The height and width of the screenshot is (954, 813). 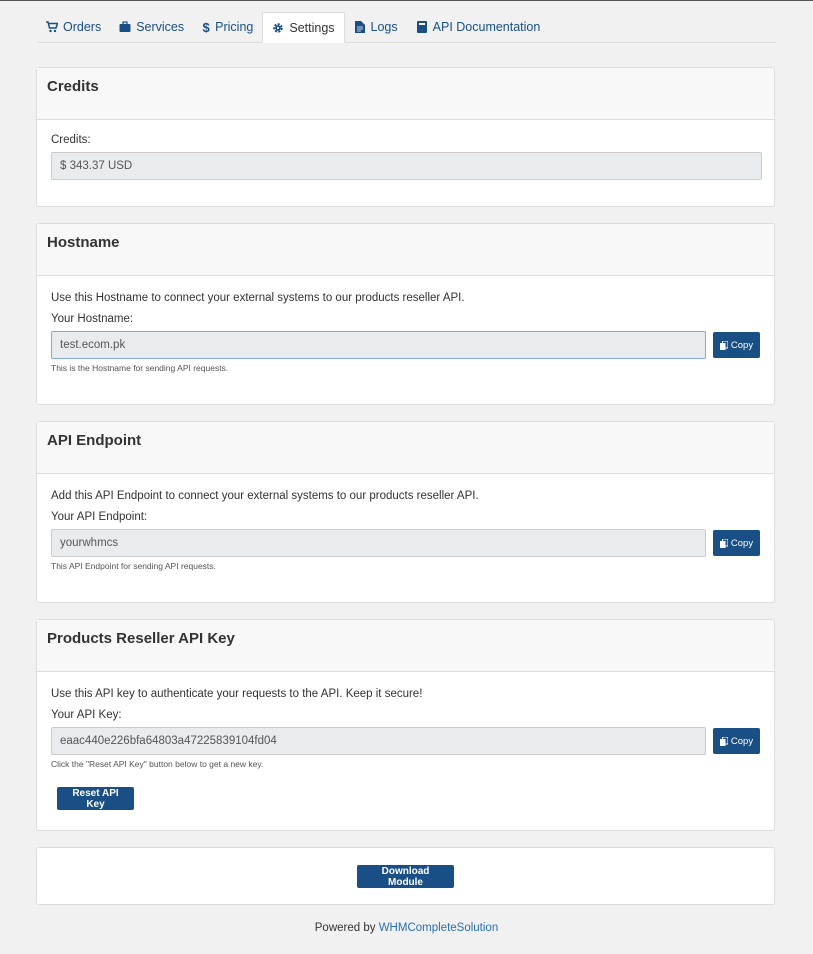 I want to click on book-icon, so click(x=422, y=27).